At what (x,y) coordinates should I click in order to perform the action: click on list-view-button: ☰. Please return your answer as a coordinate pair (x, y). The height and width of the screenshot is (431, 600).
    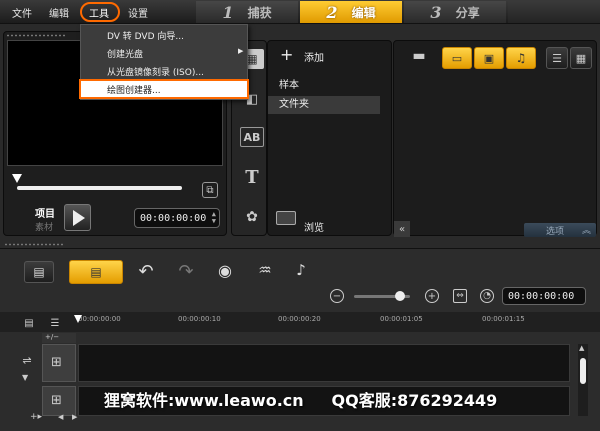
    Looking at the image, I should click on (557, 58).